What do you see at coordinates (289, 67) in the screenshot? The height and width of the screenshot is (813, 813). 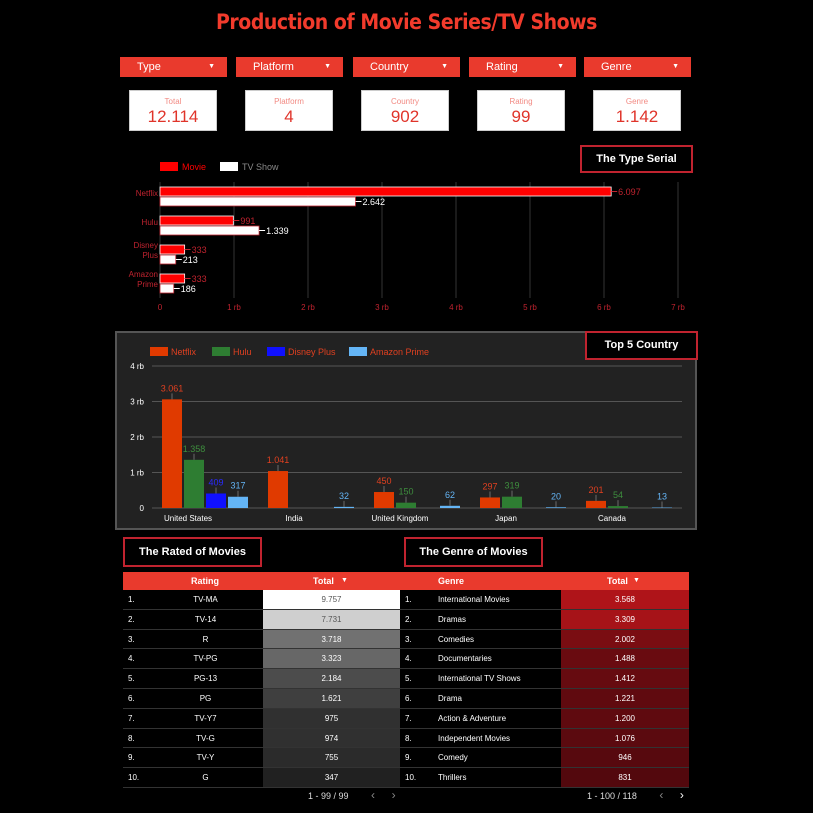 I see `filter-platform: Platform ▼` at bounding box center [289, 67].